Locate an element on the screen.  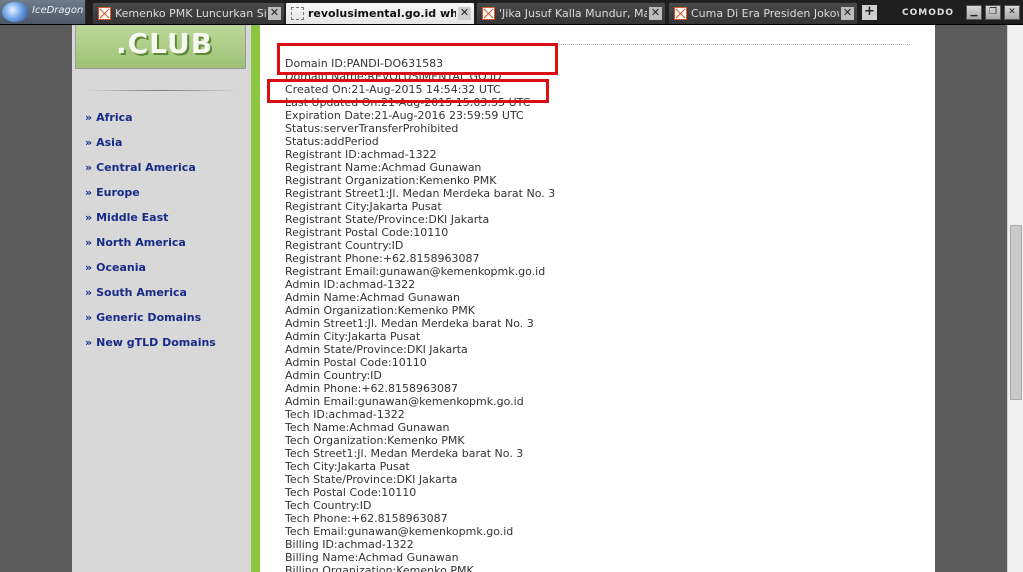
whois-line: Tech Email:gunawan@kemenkopmk.go.id is located at coordinates (399, 531).